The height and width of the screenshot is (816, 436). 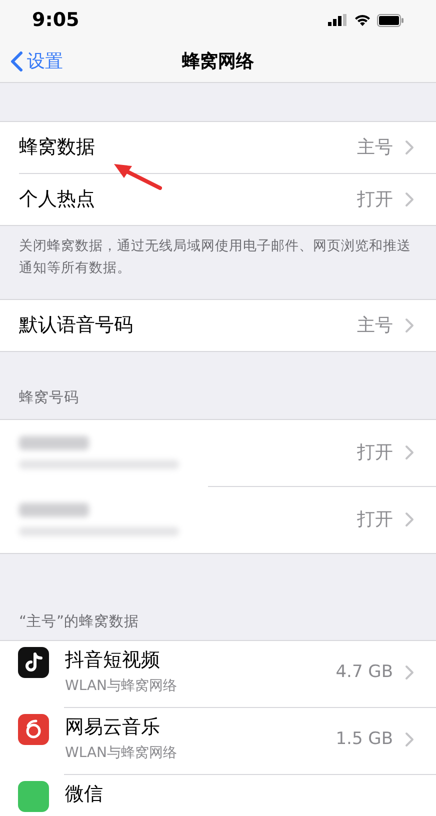 What do you see at coordinates (57, 199) in the screenshot?
I see `row-label: 个人热点` at bounding box center [57, 199].